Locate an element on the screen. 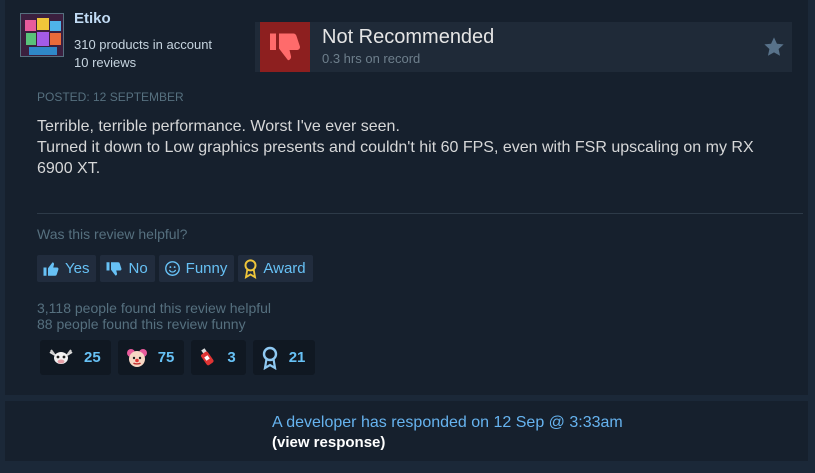 The image size is (815, 473). awards-row: 25 75 3 21 is located at coordinates (178, 357).